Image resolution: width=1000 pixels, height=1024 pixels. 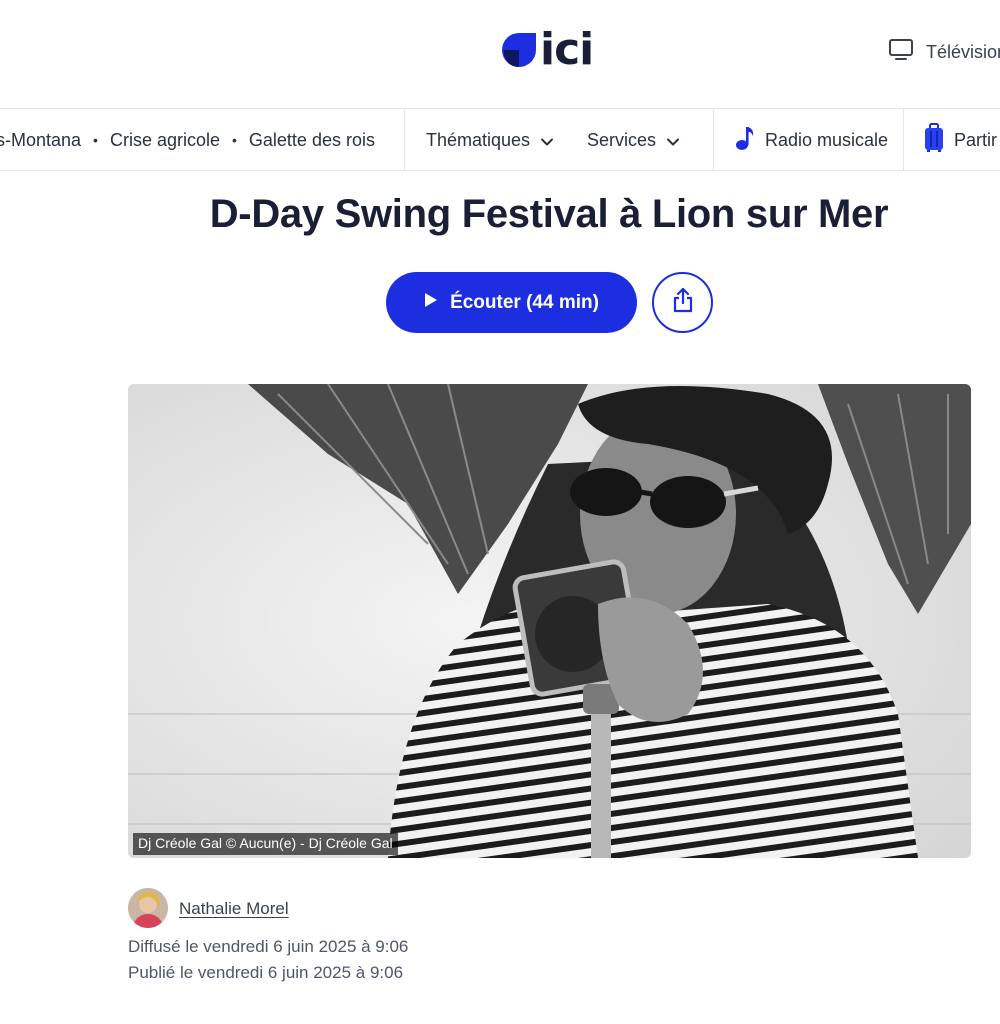 I want to click on radio-musicale-label: Radio musicale, so click(x=827, y=139).